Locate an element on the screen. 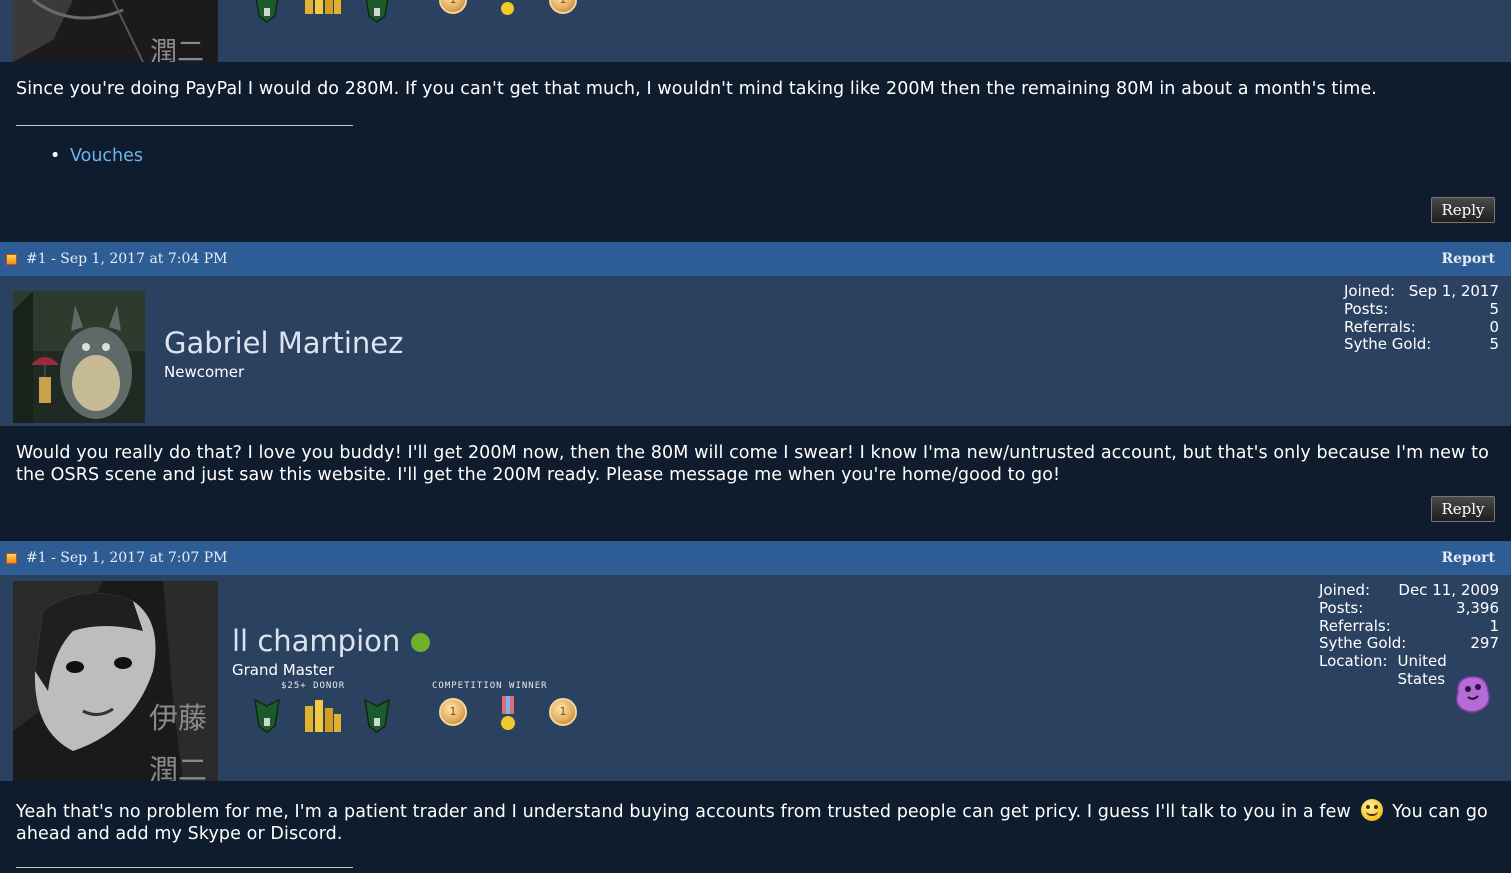 The width and height of the screenshot is (1511, 873). post-date: #1 - Sep 1, 2017 at 7:04 PM is located at coordinates (127, 259).